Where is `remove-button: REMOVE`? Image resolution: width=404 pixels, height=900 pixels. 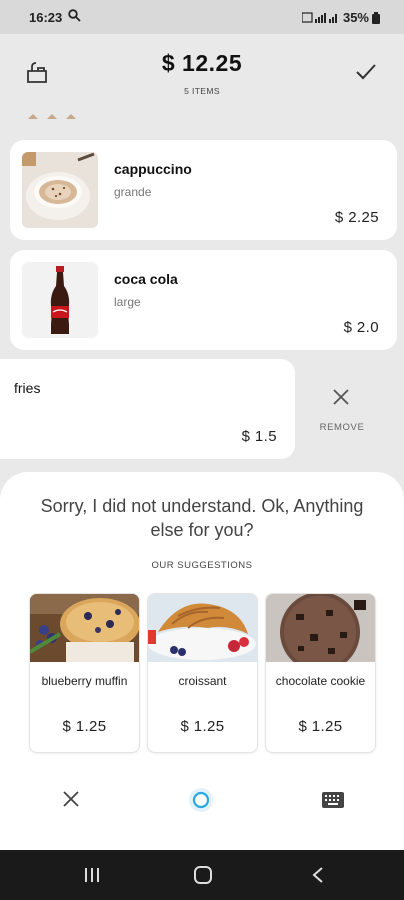 remove-button: REMOVE is located at coordinates (342, 415).